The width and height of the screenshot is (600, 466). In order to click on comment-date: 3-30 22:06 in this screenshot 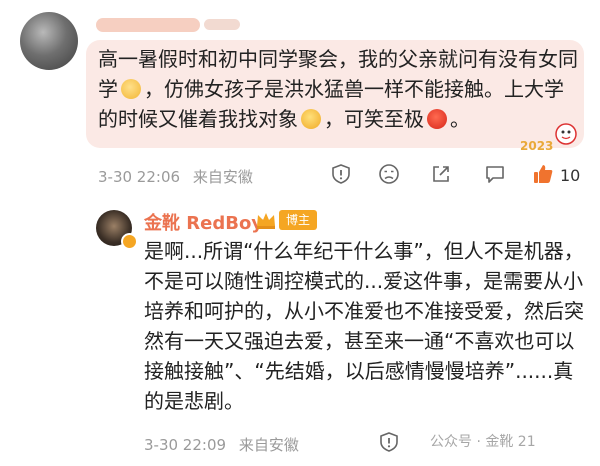, I will do `click(139, 177)`.